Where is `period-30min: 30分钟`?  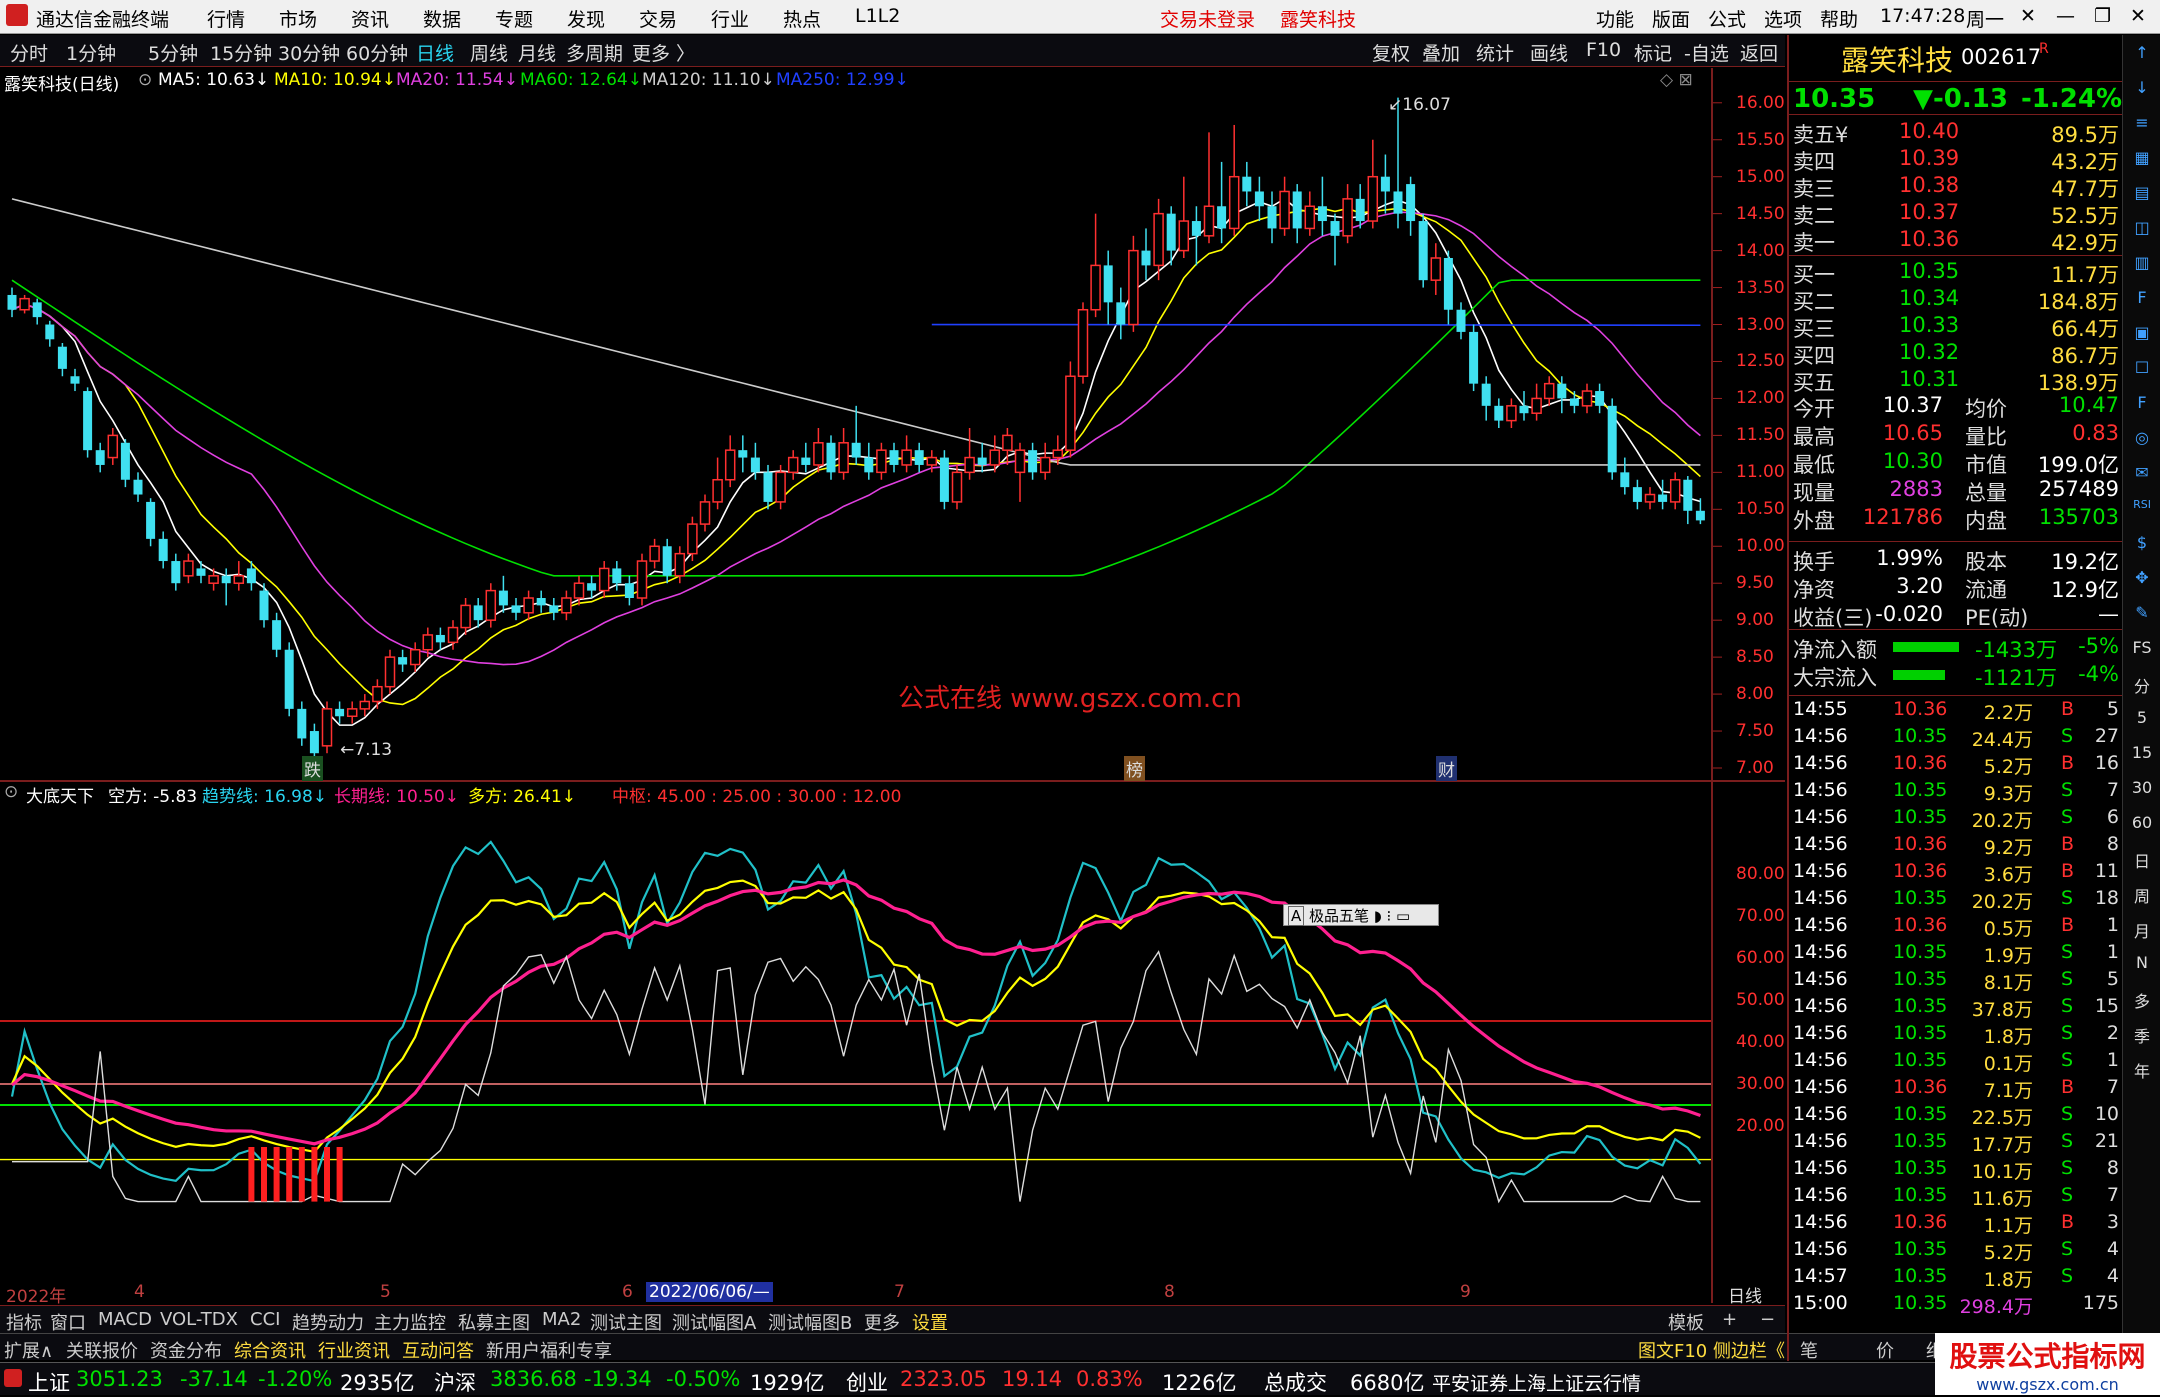 period-30min: 30分钟 is located at coordinates (309, 52).